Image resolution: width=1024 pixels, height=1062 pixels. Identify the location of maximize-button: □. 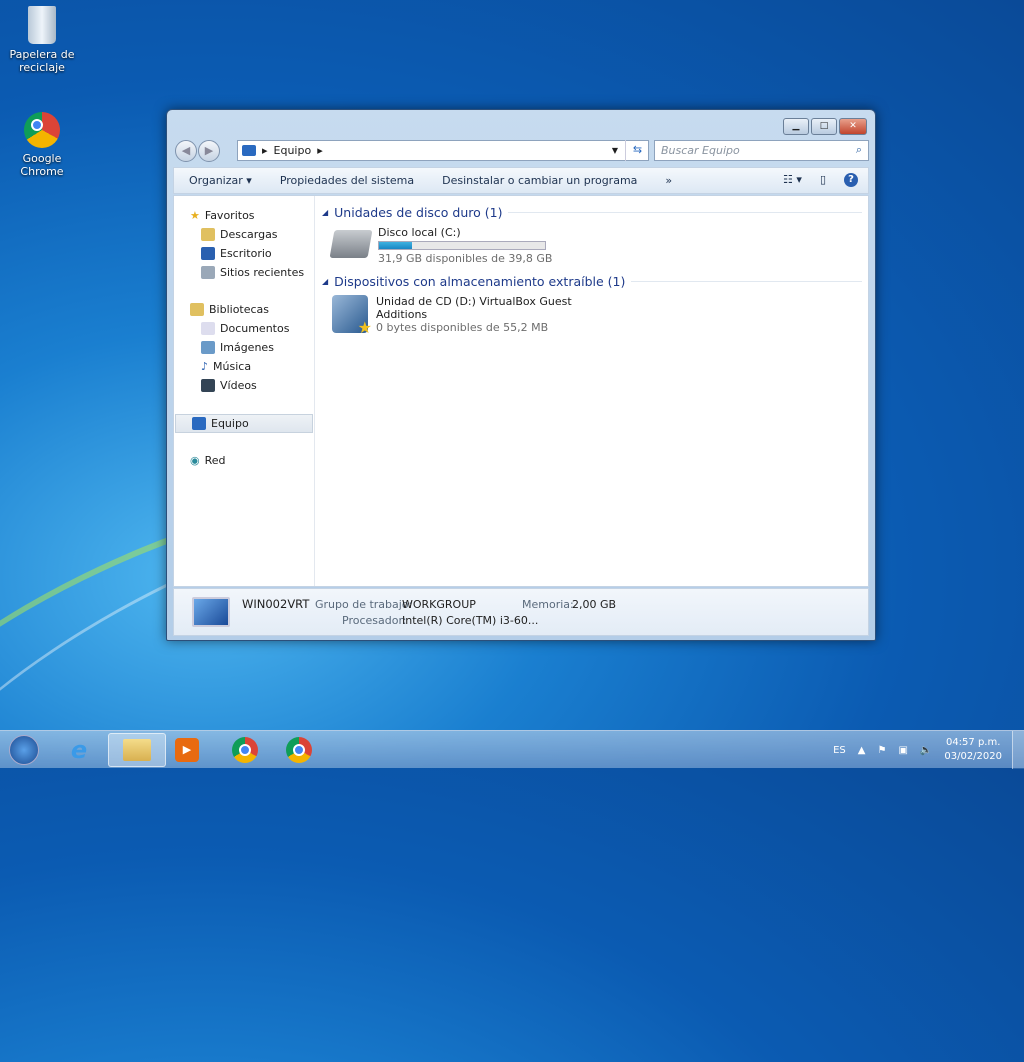
(824, 126).